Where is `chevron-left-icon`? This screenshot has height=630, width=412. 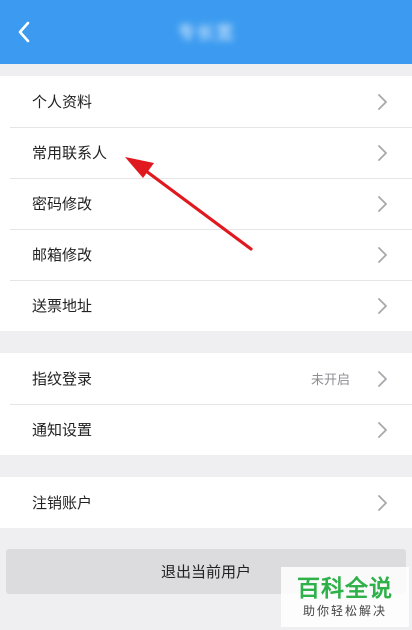 chevron-left-icon is located at coordinates (24, 32).